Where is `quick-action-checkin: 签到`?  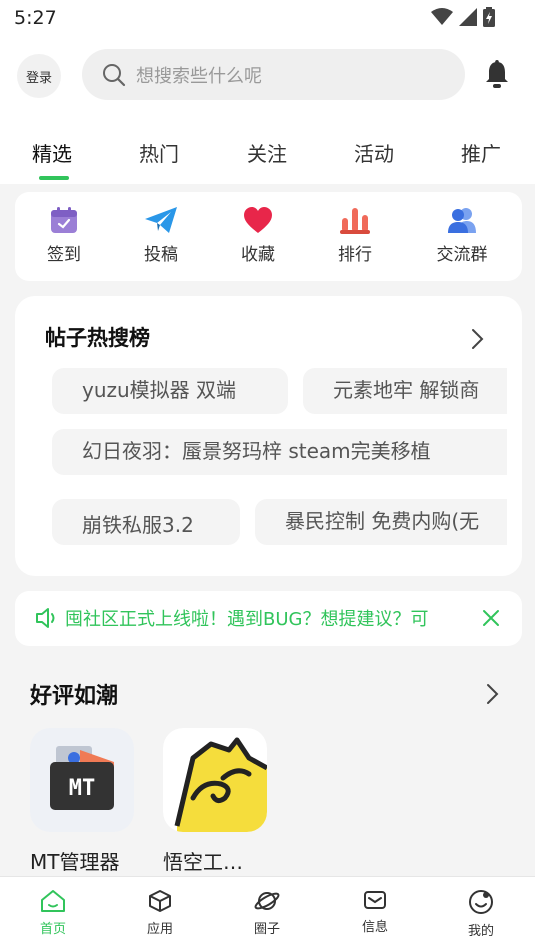 quick-action-checkin: 签到 is located at coordinates (64, 235).